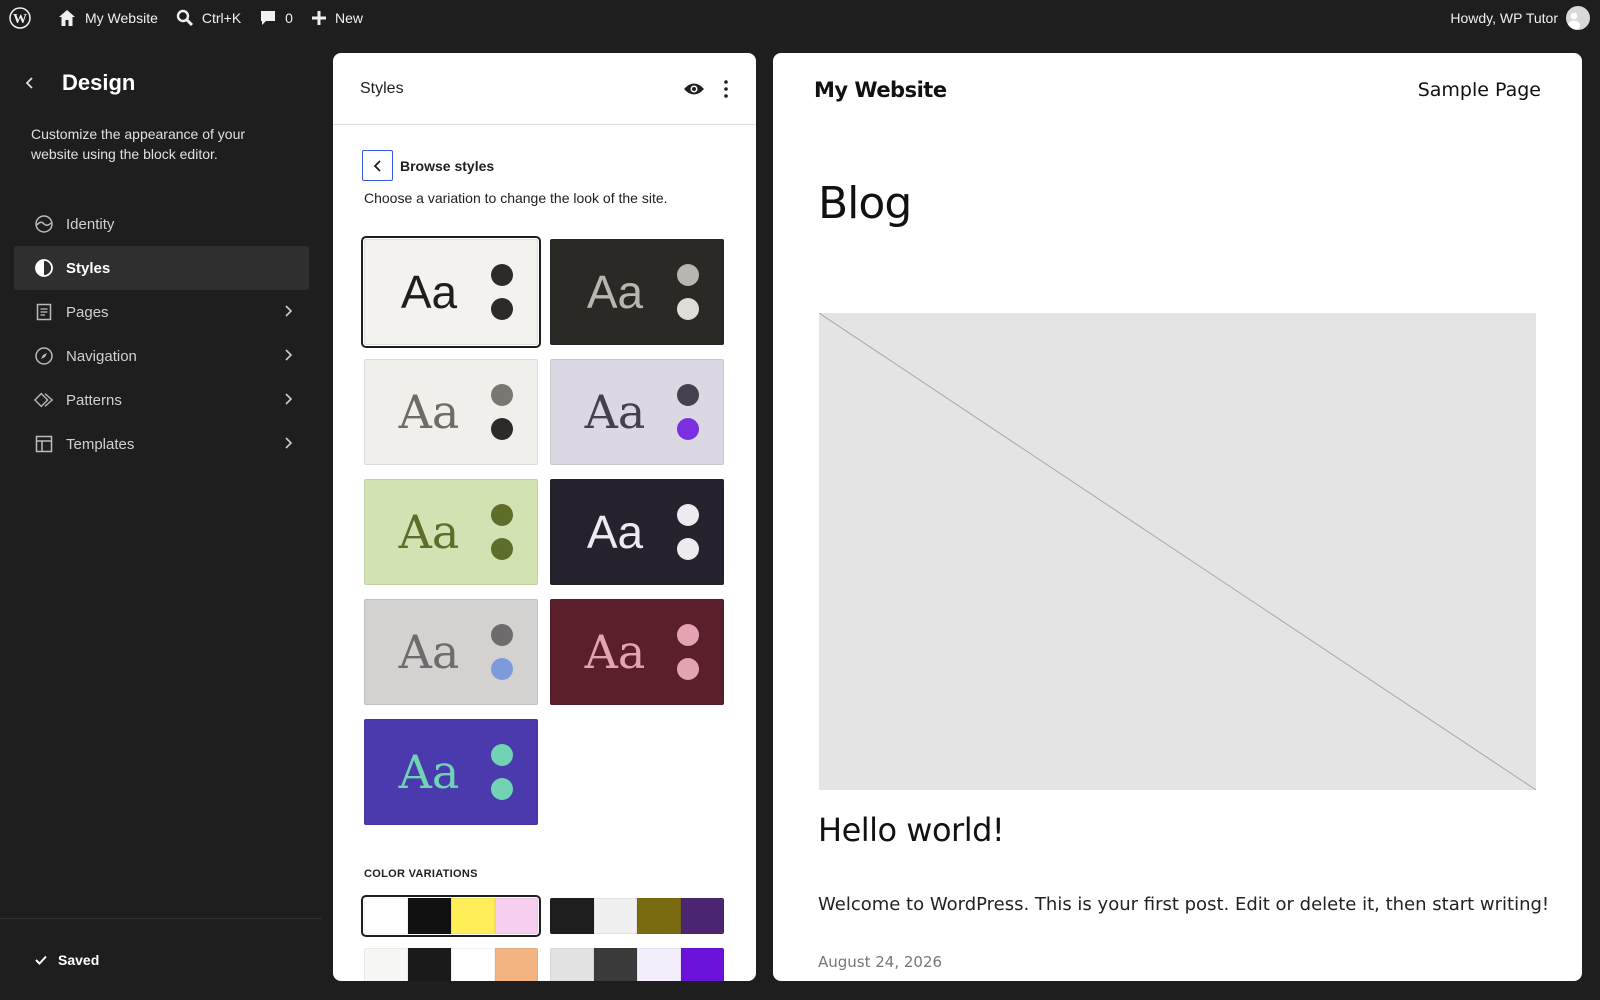  I want to click on color-variations-heading: COLOR VARIATIONS, so click(421, 874).